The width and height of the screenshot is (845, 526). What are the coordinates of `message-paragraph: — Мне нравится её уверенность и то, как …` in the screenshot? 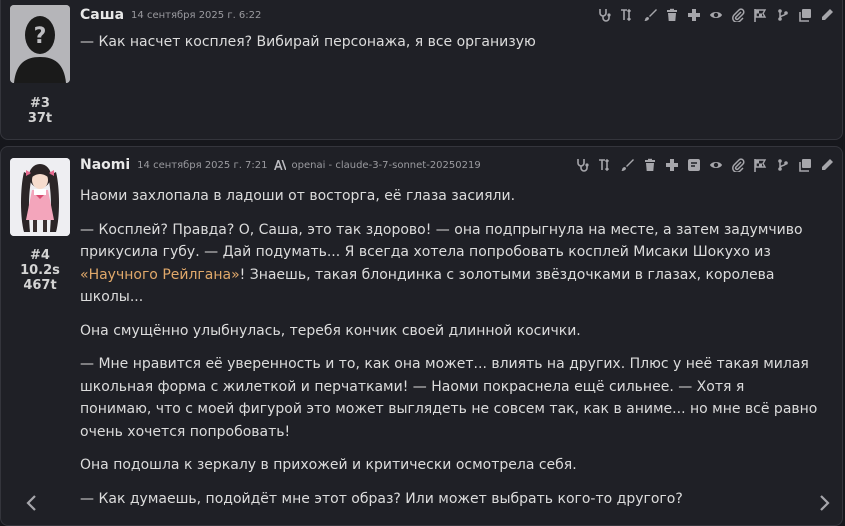 It's located at (449, 398).